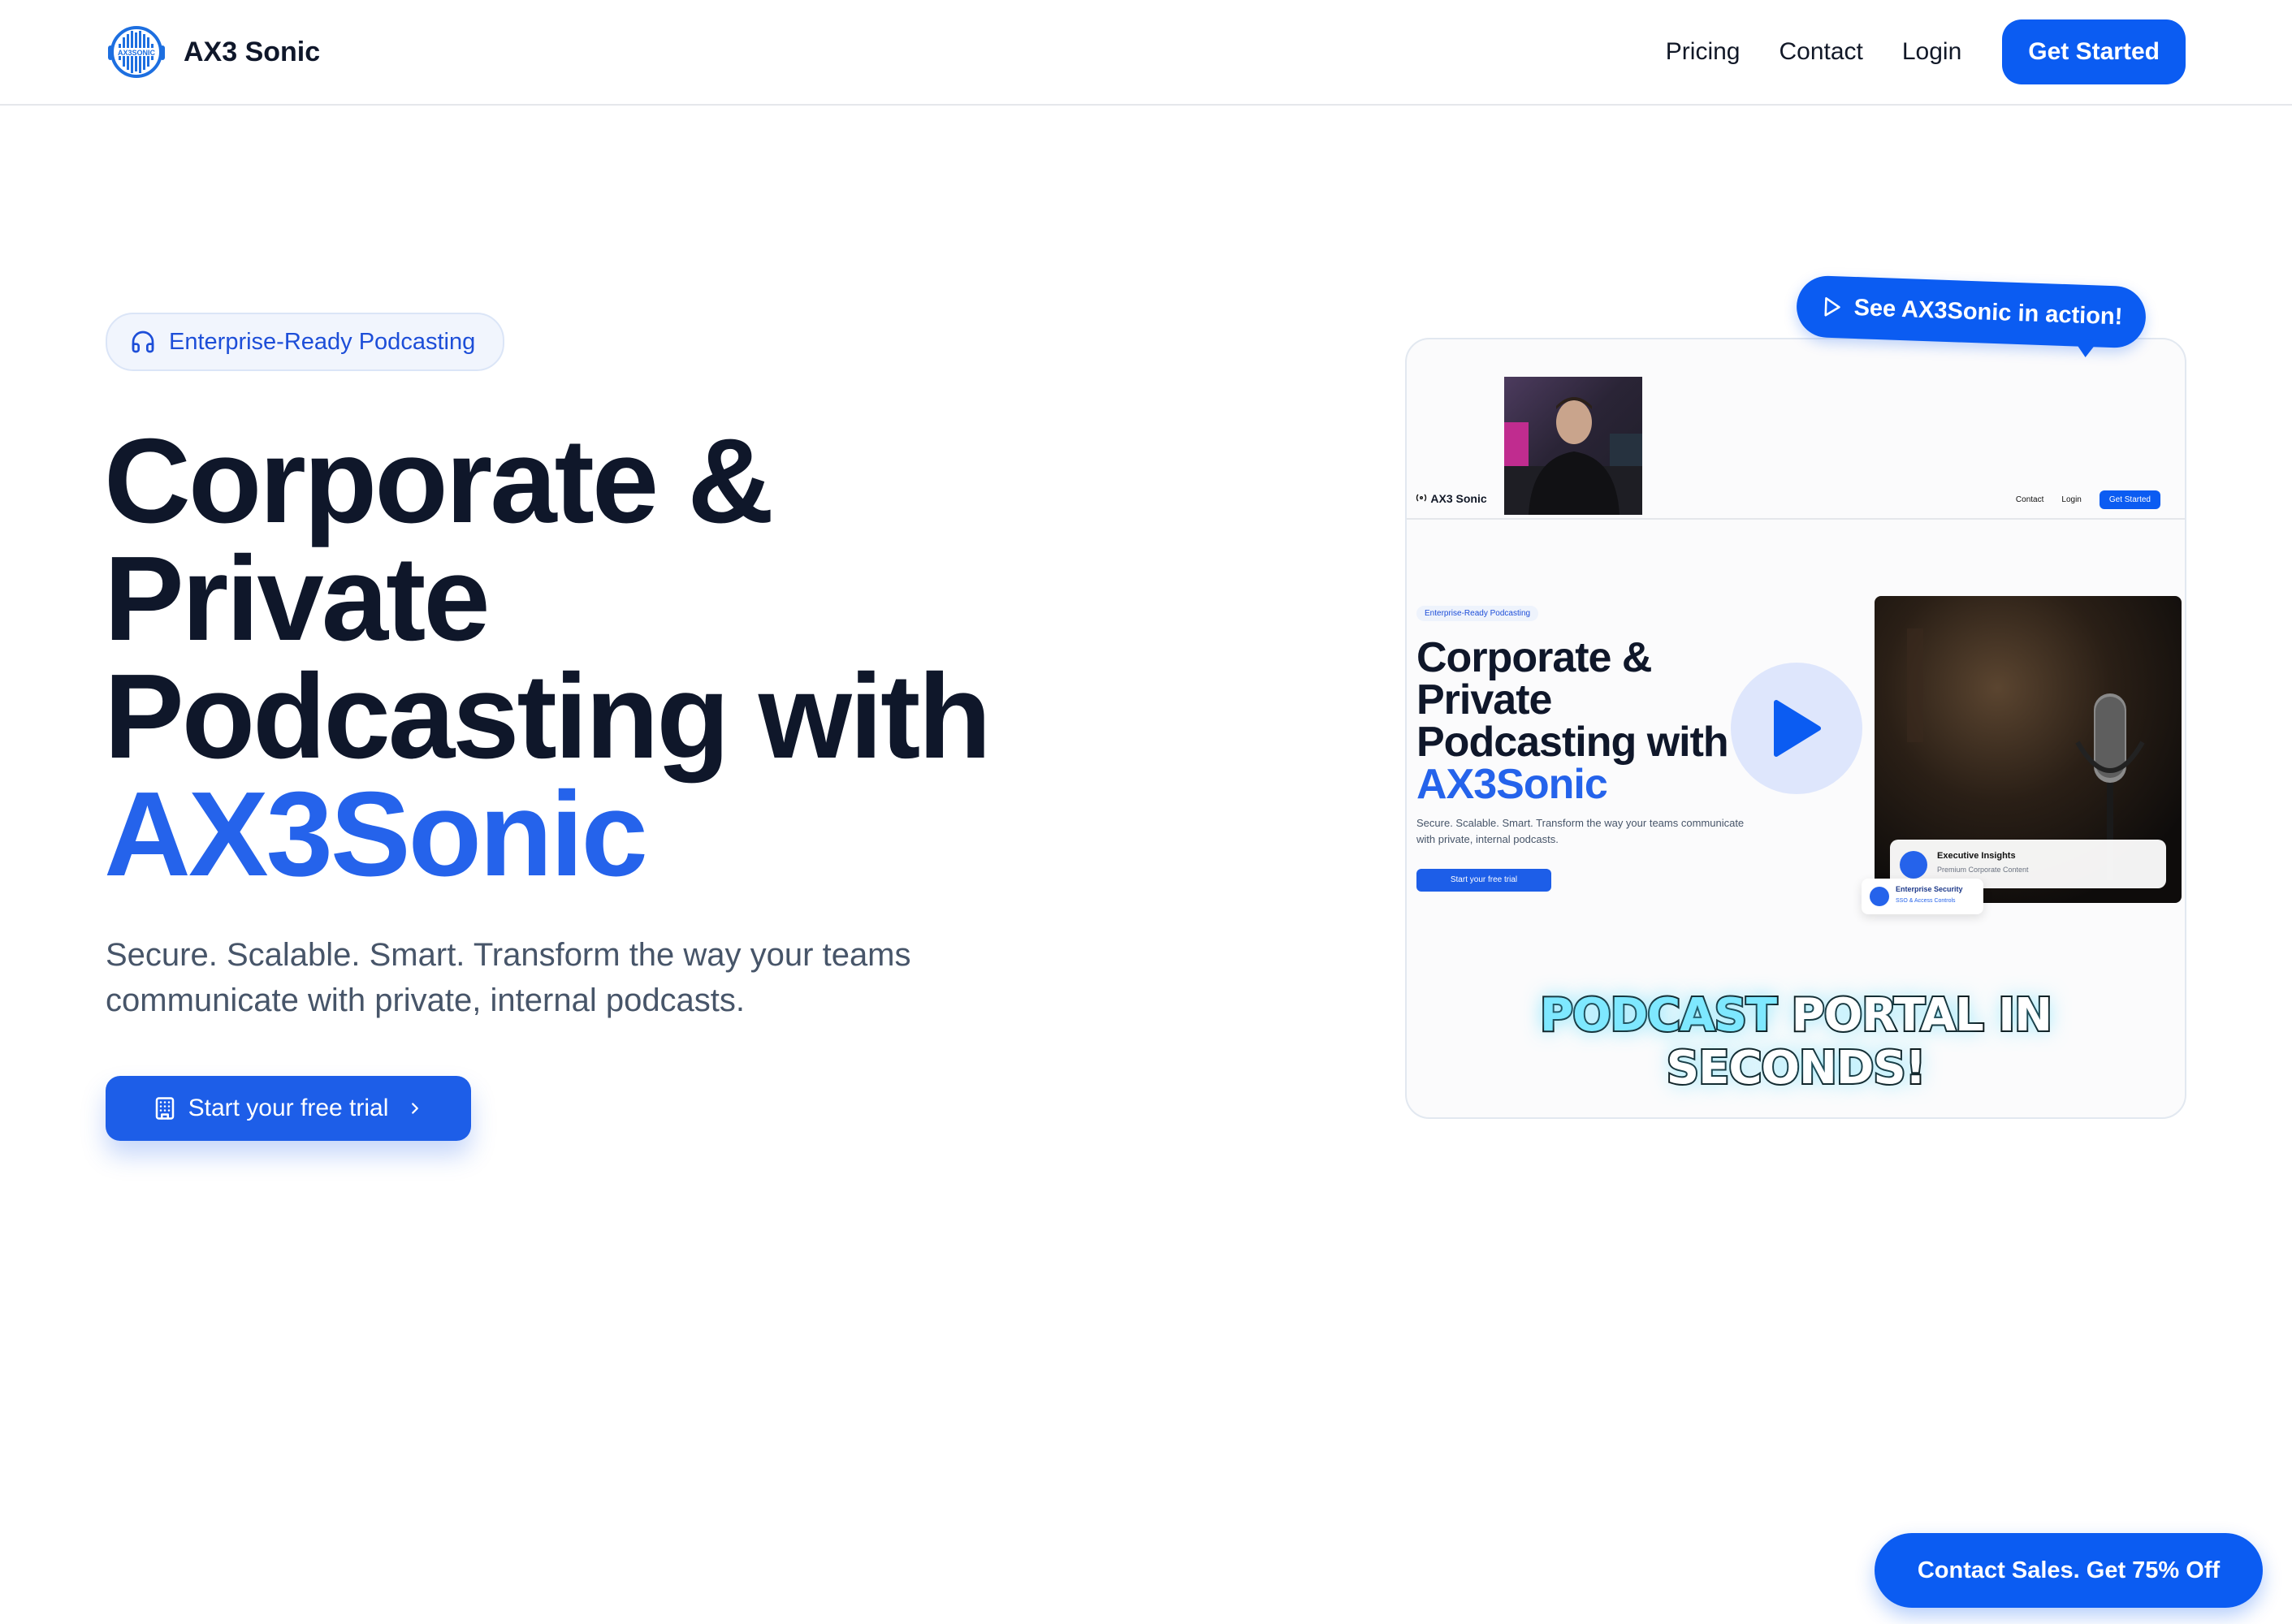 This screenshot has width=2292, height=1624. Describe the element at coordinates (1796, 1041) in the screenshot. I see `promo-caption: PODCAST PORTAL IN SECONDS!` at that location.